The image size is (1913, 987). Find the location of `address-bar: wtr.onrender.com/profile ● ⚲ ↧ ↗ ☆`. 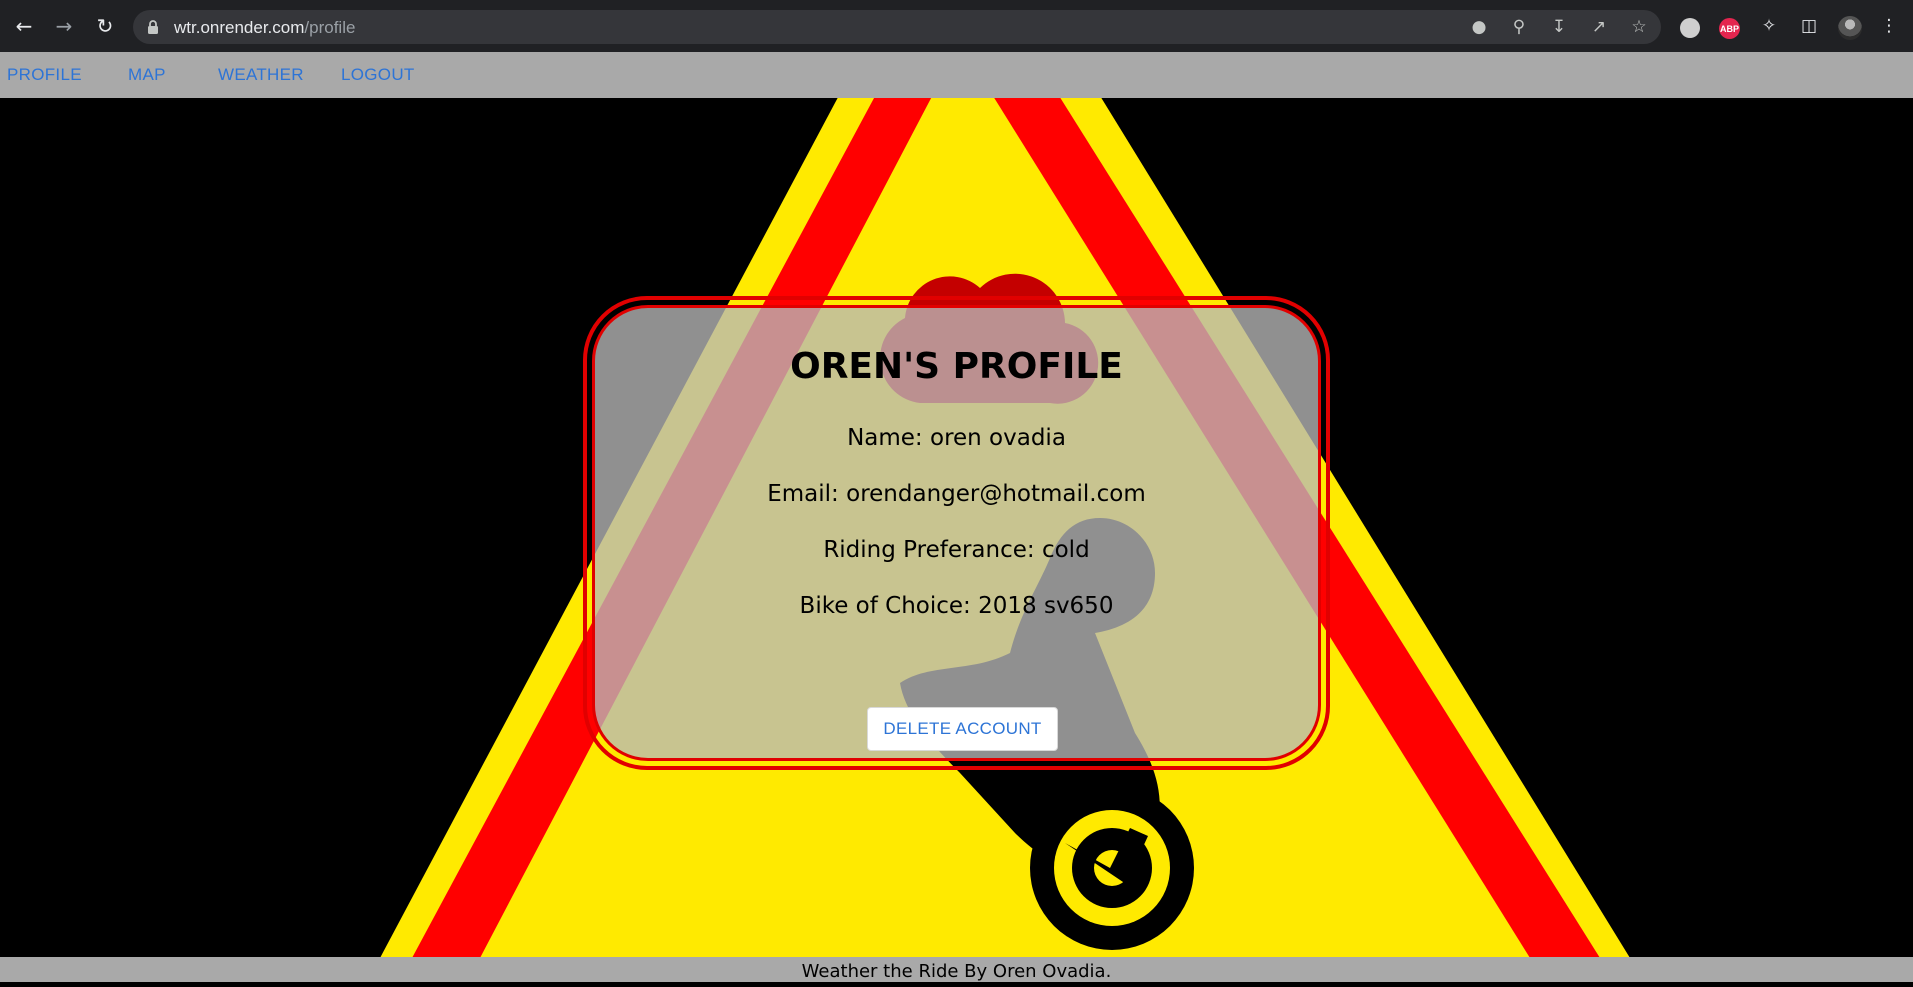

address-bar: wtr.onrender.com/profile ● ⚲ ↧ ↗ ☆ is located at coordinates (897, 27).